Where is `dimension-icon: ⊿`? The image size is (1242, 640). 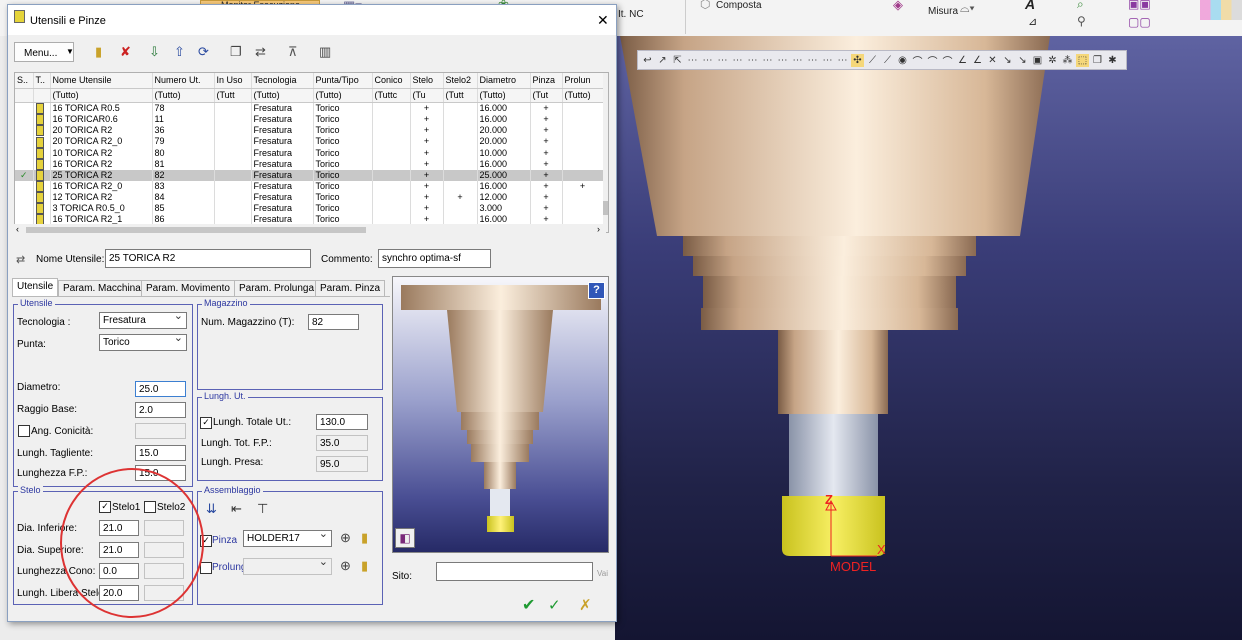
dimension-icon: ⊿ is located at coordinates (1032, 21).